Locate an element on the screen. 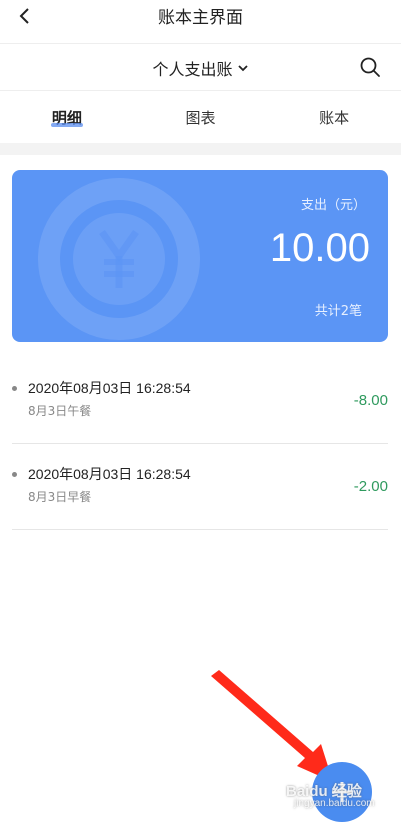 The height and width of the screenshot is (822, 401). record-note: 8月3日早餐 is located at coordinates (60, 497).